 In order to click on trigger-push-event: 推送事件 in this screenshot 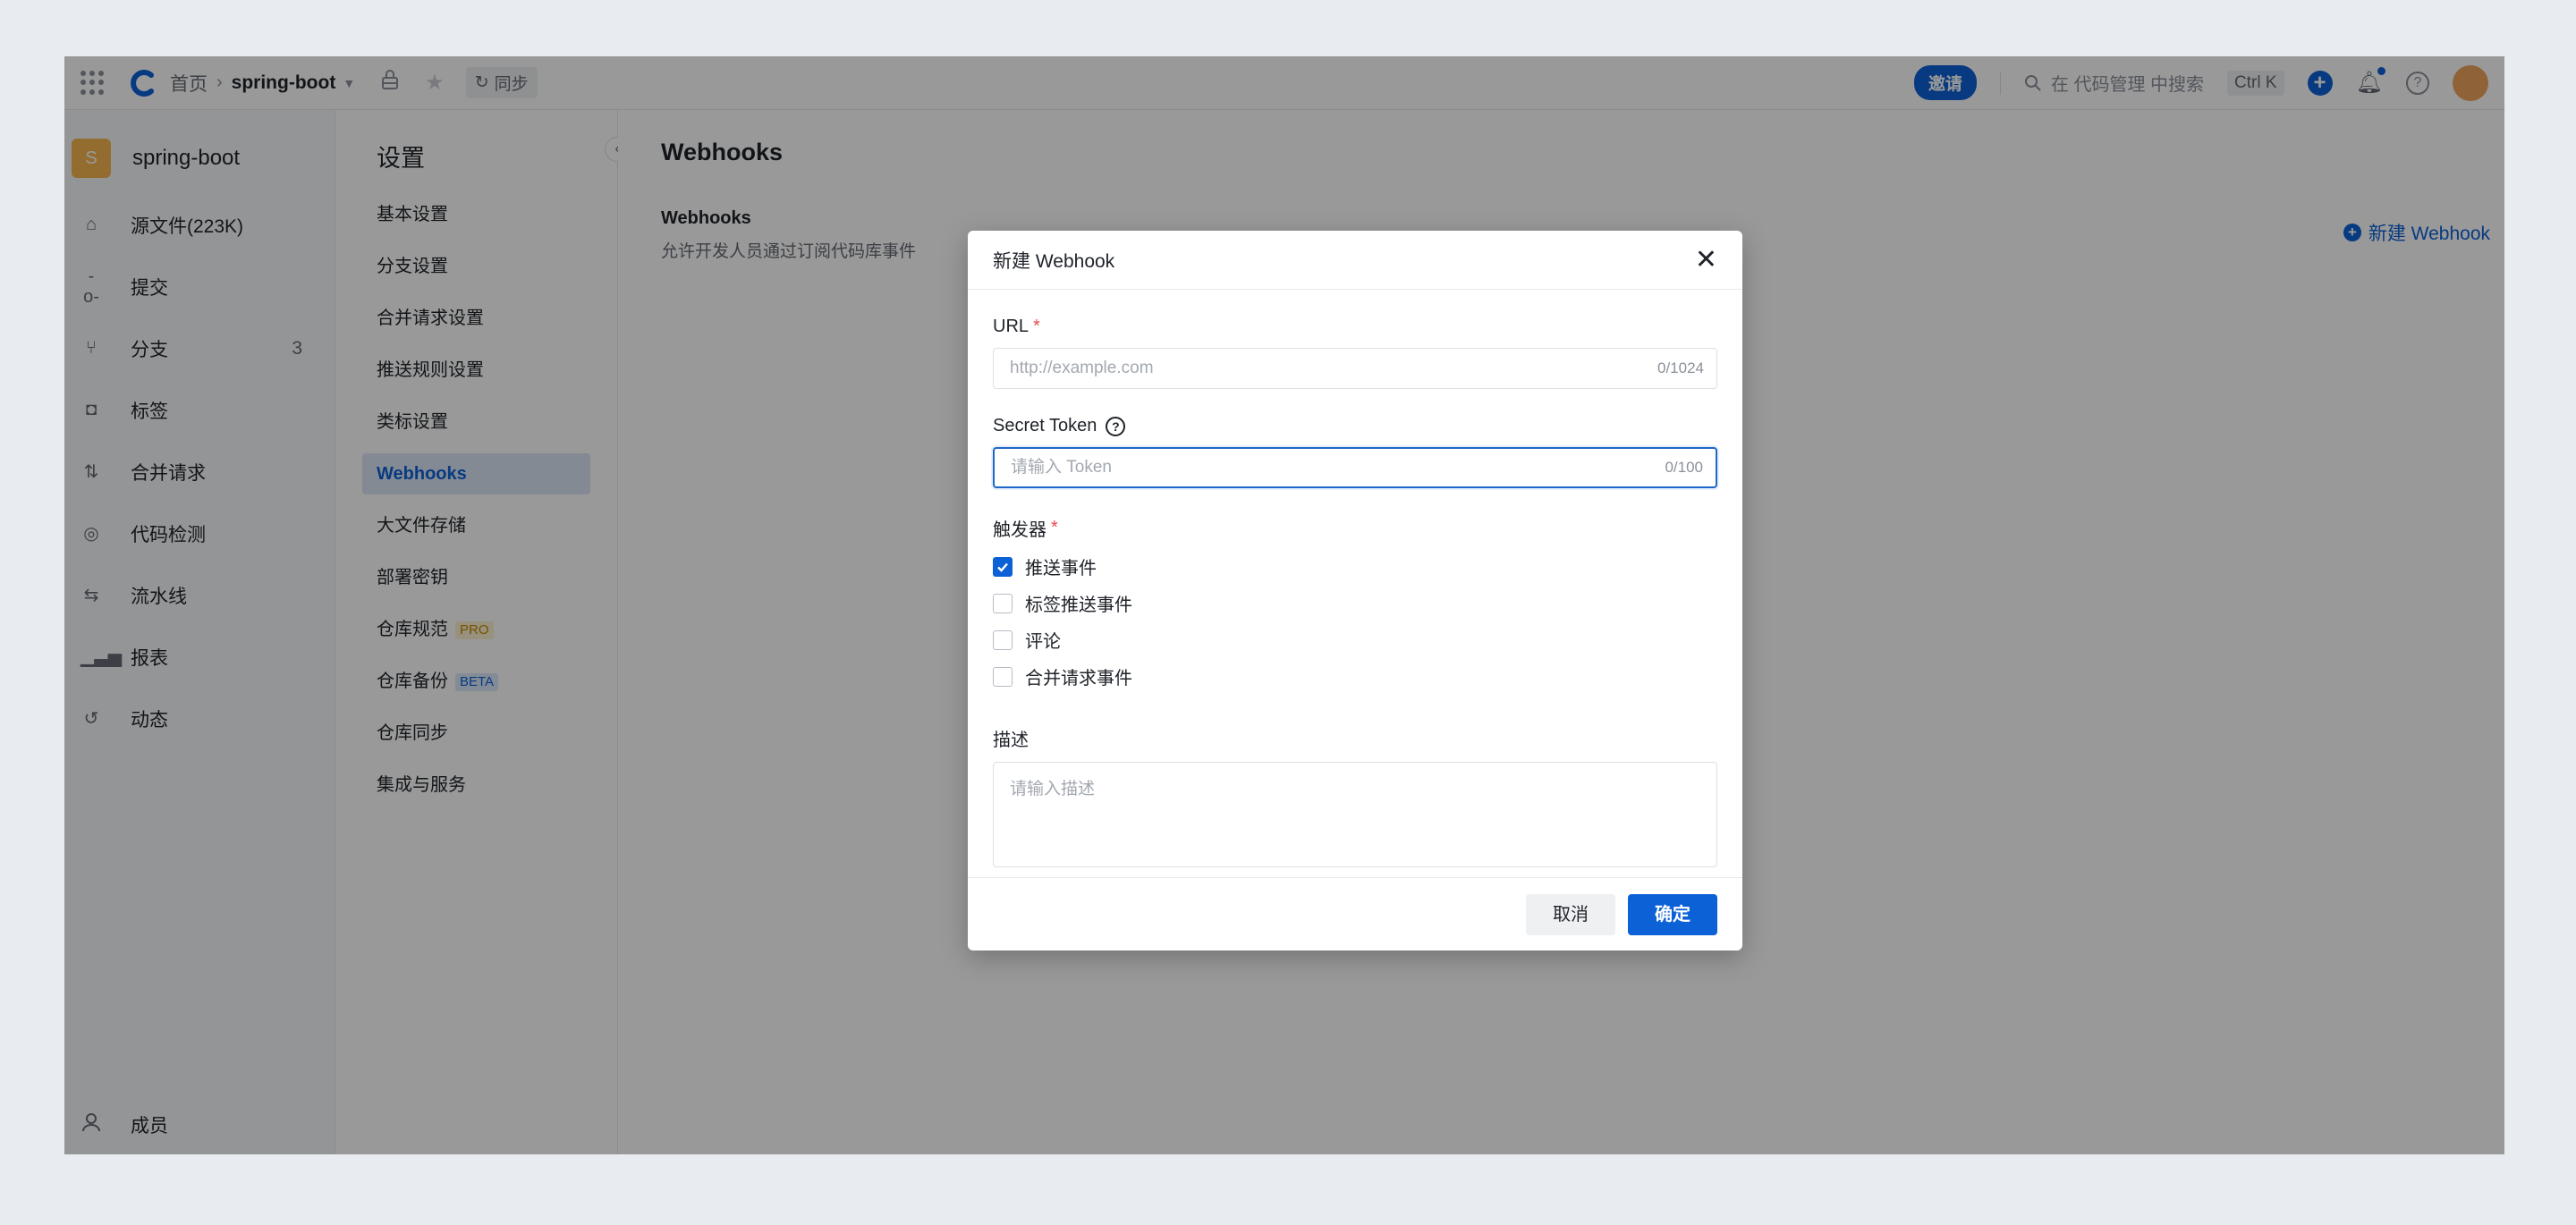, I will do `click(1355, 566)`.